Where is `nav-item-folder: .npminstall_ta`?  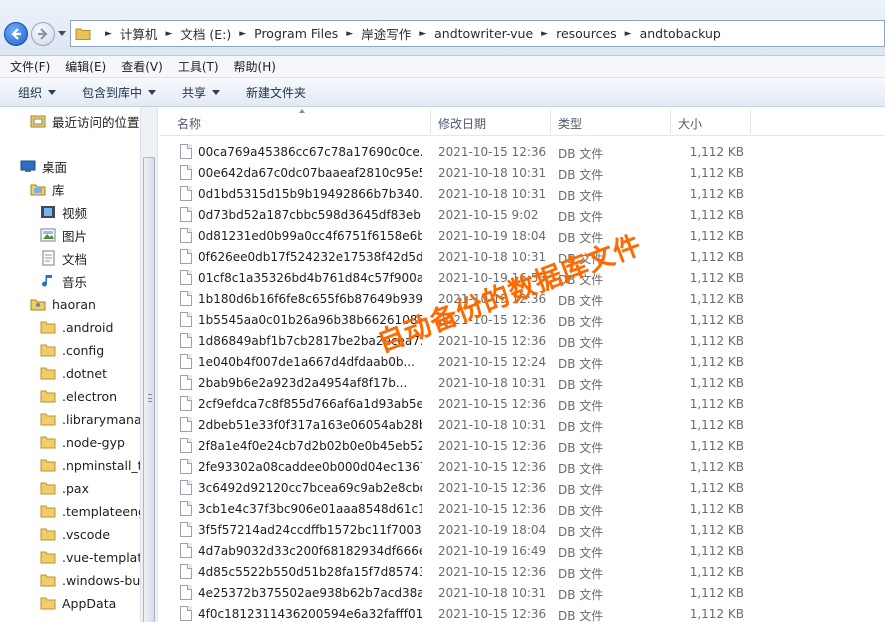
nav-item-folder: .npminstall_ta is located at coordinates (95, 465).